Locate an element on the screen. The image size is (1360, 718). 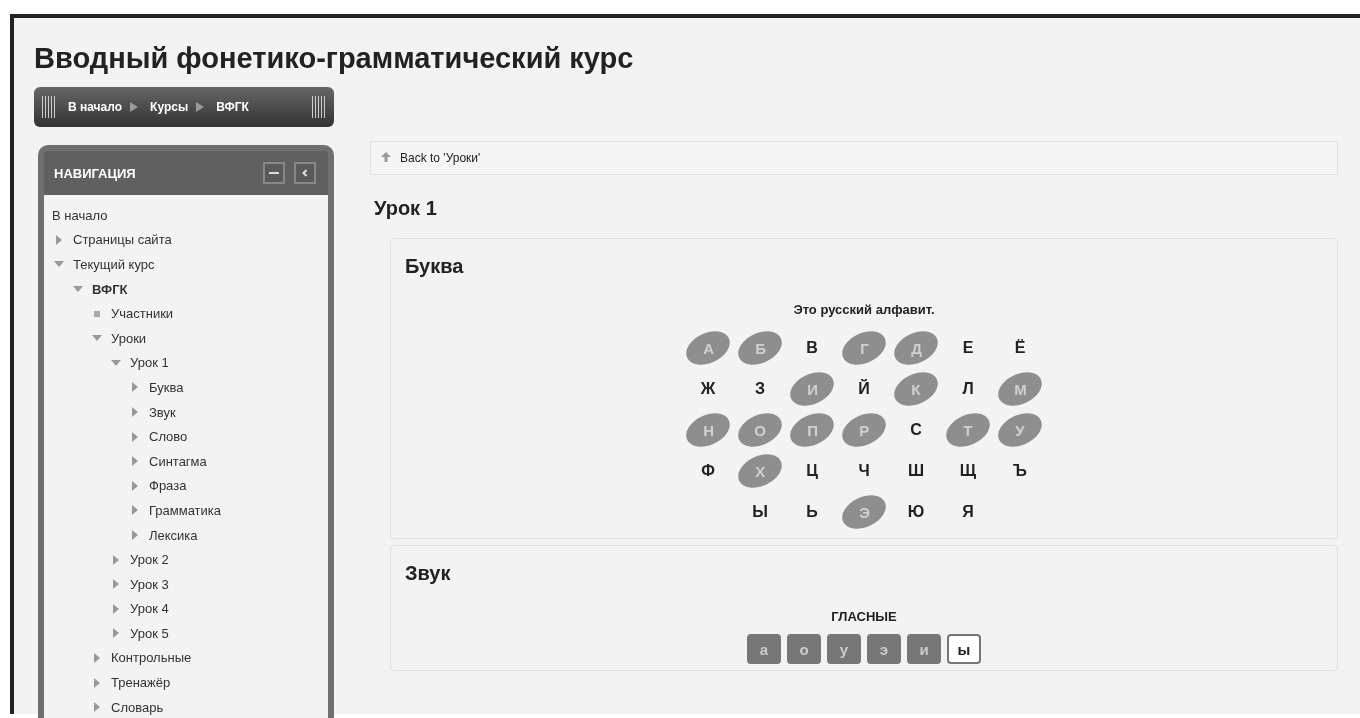
letter: С is located at coordinates (916, 429).